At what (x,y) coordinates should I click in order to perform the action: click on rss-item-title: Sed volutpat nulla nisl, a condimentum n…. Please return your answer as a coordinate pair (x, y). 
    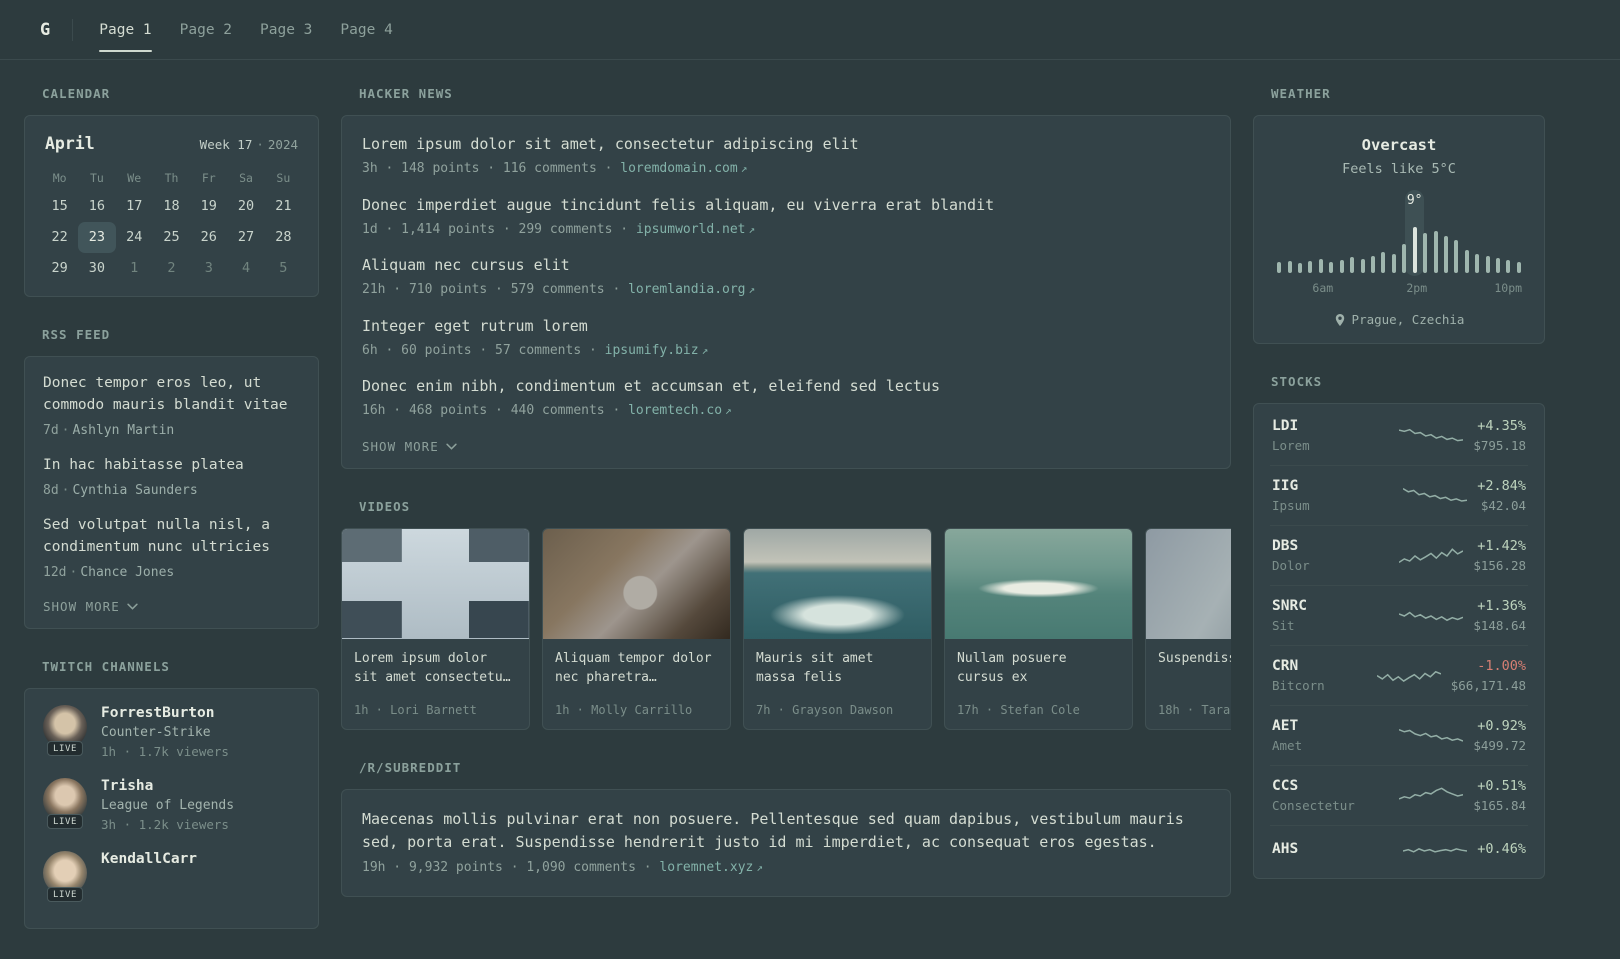
    Looking at the image, I should click on (171, 537).